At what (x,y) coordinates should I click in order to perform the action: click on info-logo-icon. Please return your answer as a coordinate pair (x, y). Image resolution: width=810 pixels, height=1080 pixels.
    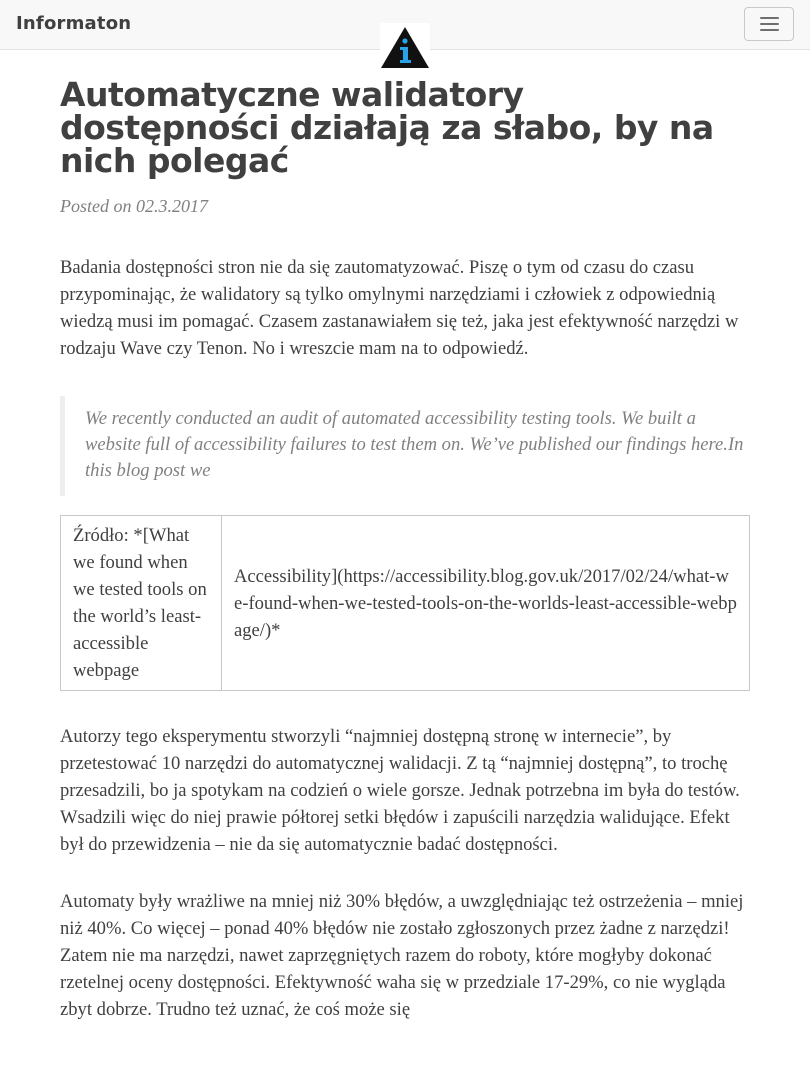
    Looking at the image, I should click on (405, 46).